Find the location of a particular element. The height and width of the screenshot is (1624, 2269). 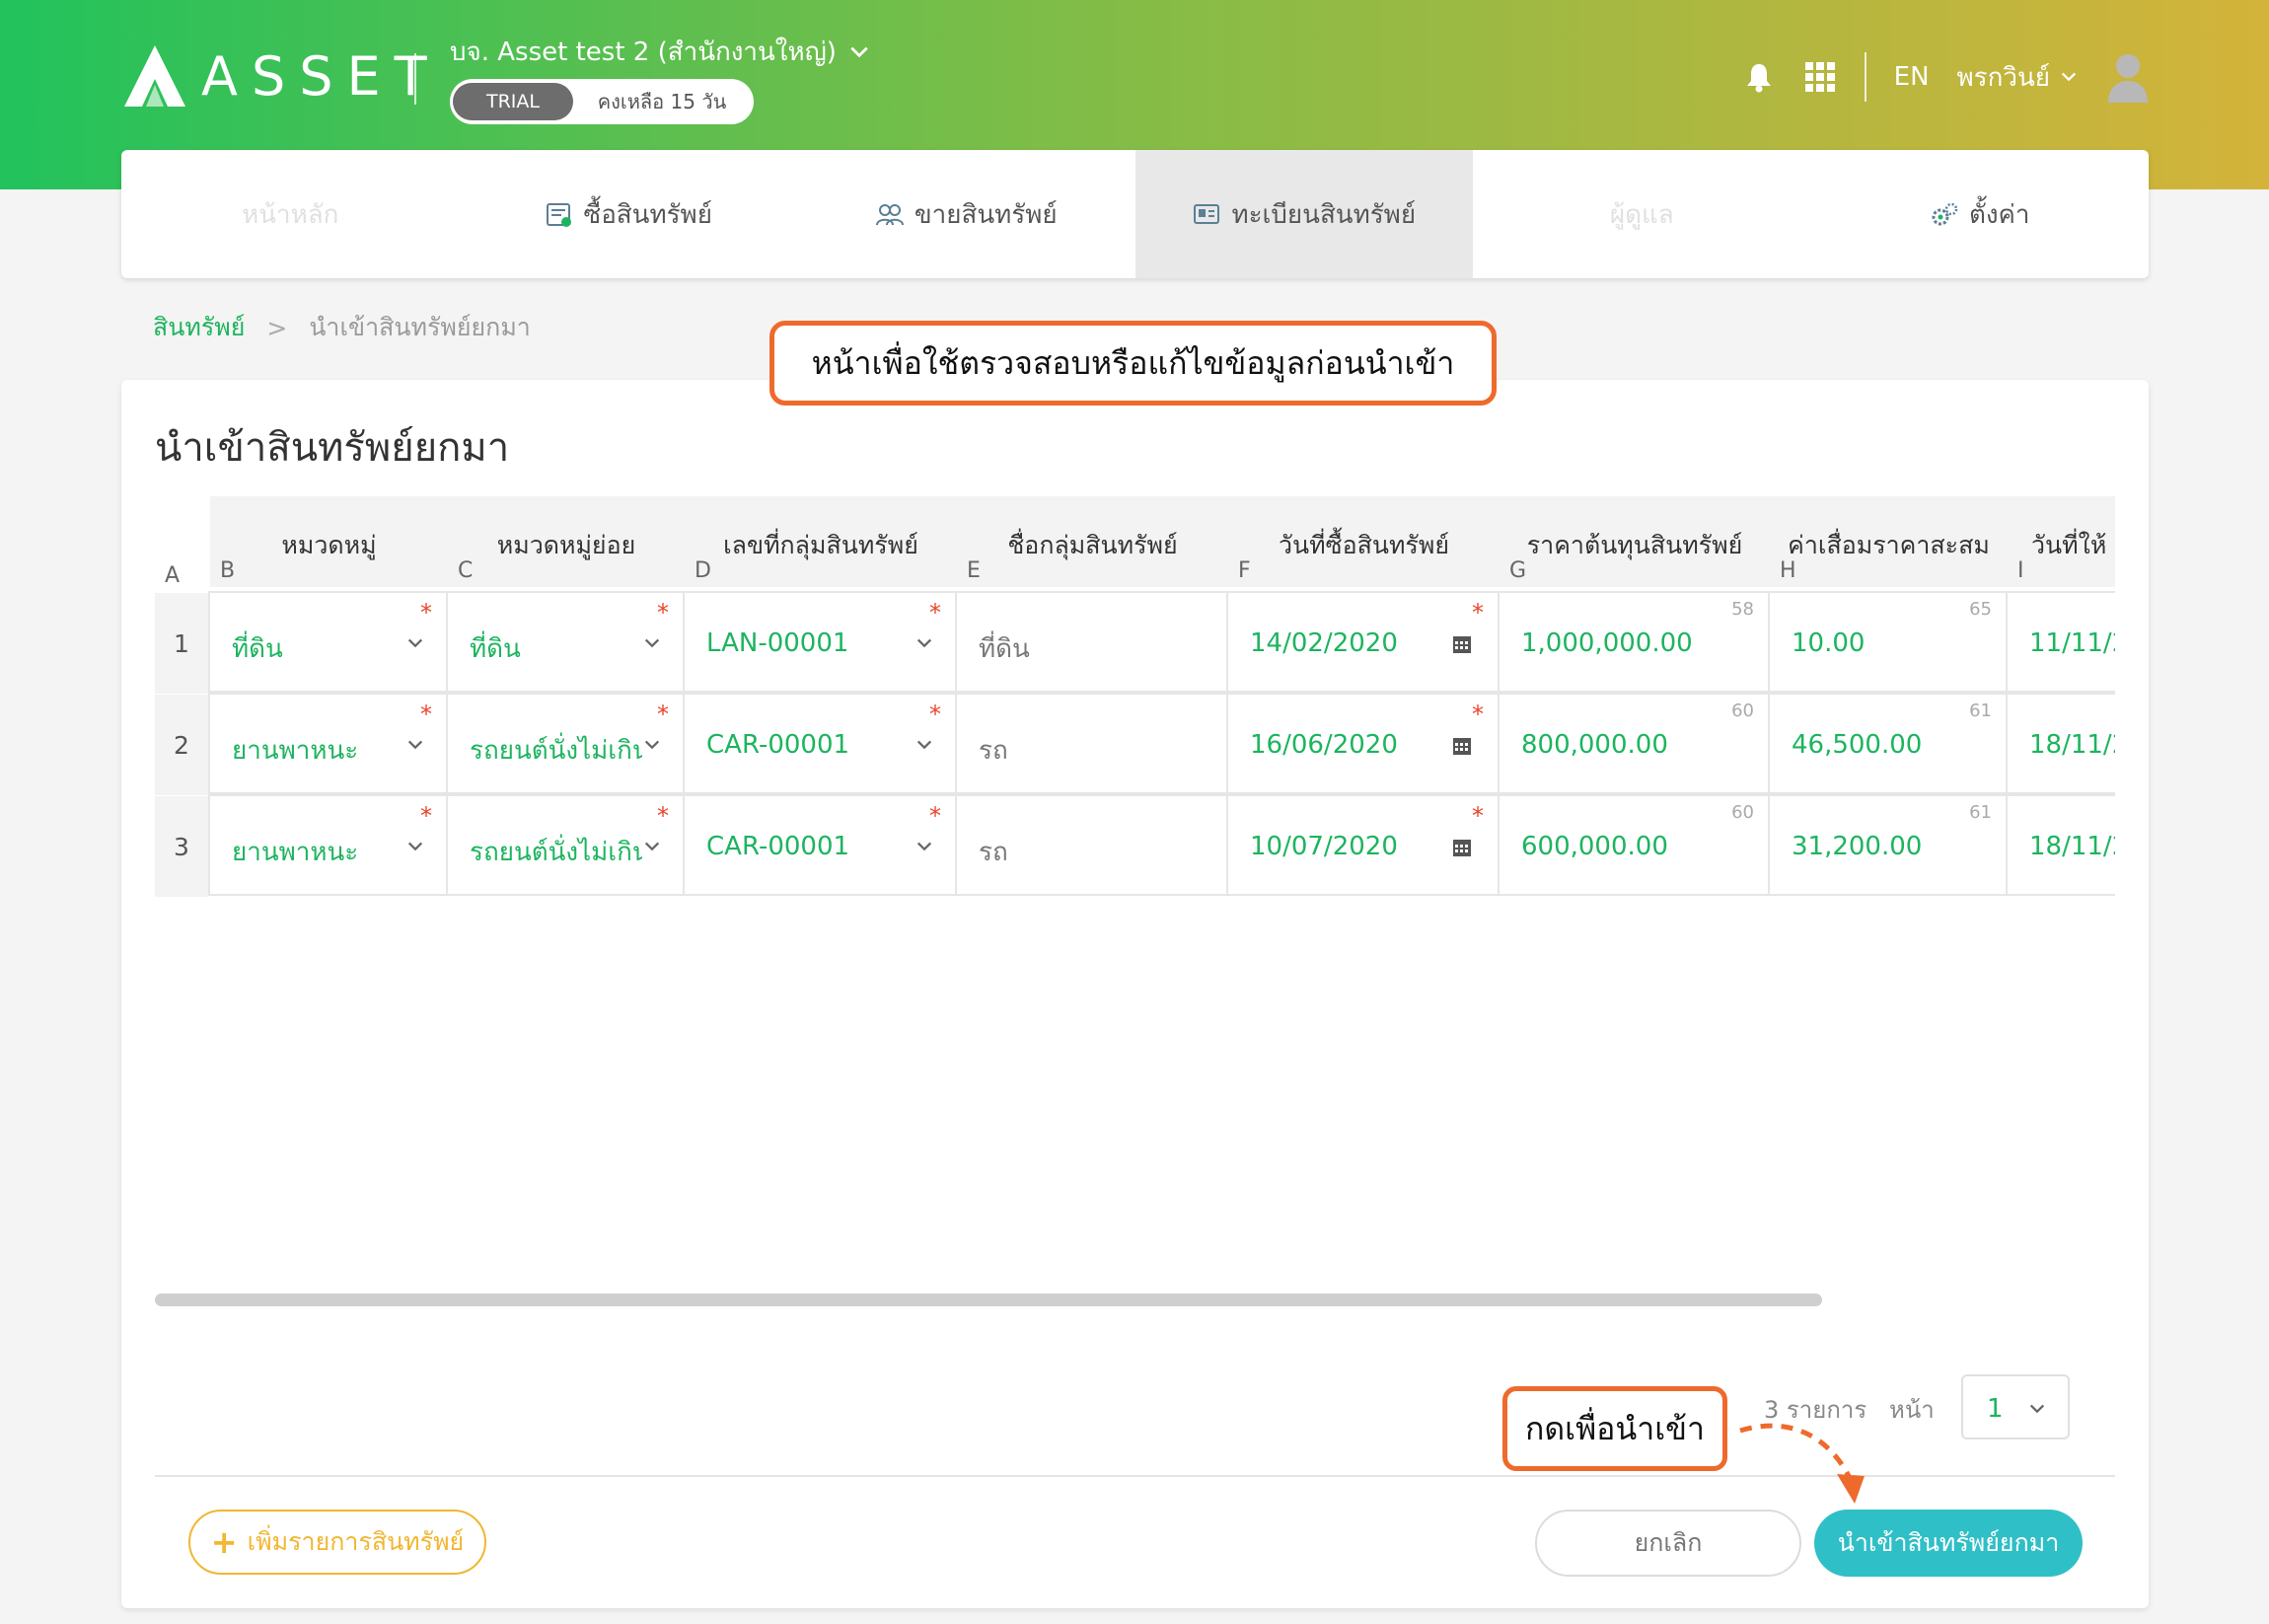

trial-status: TRIAL คงเหลือ 15 วัน is located at coordinates (602, 101).